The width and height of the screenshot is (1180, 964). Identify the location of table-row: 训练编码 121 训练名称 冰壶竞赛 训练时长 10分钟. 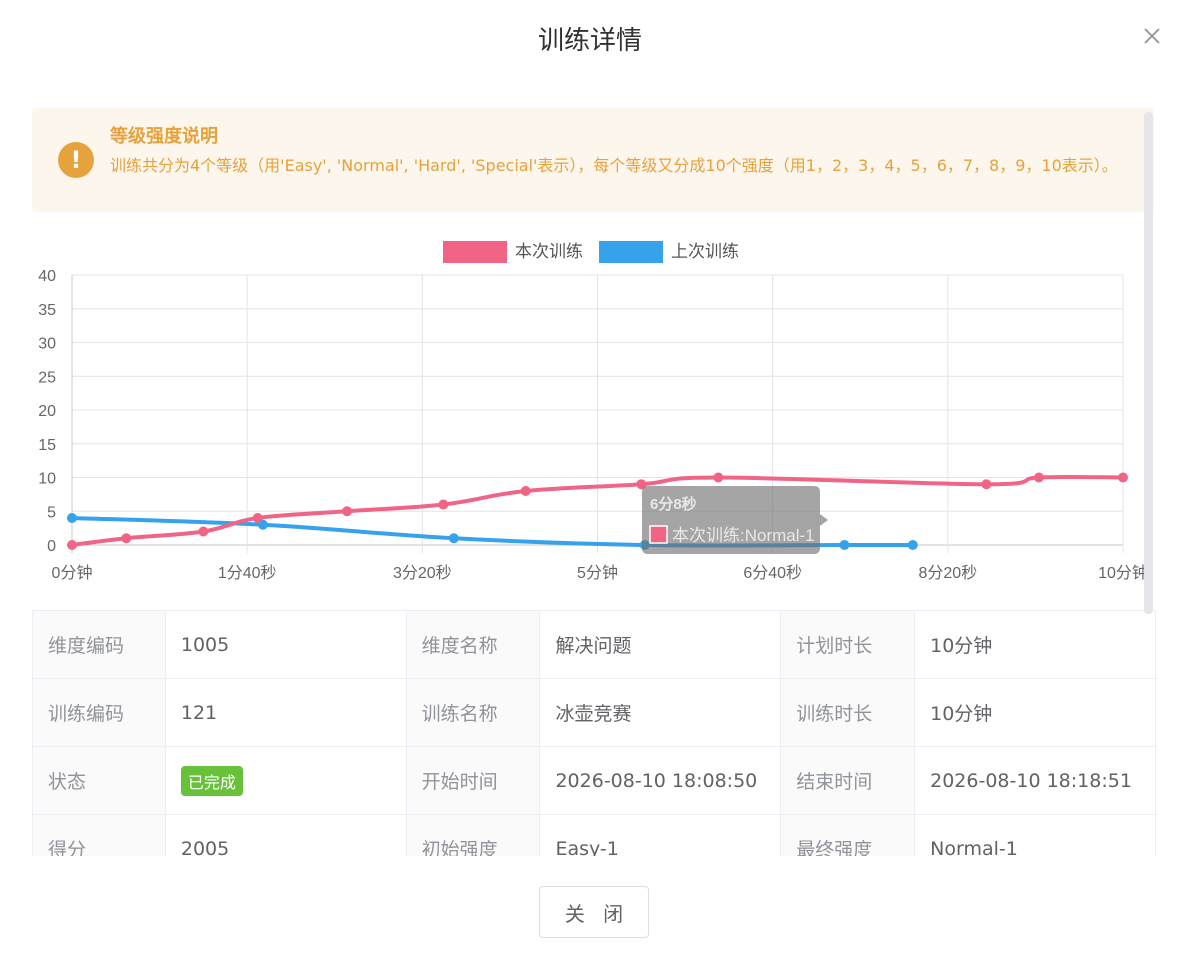
(594, 712).